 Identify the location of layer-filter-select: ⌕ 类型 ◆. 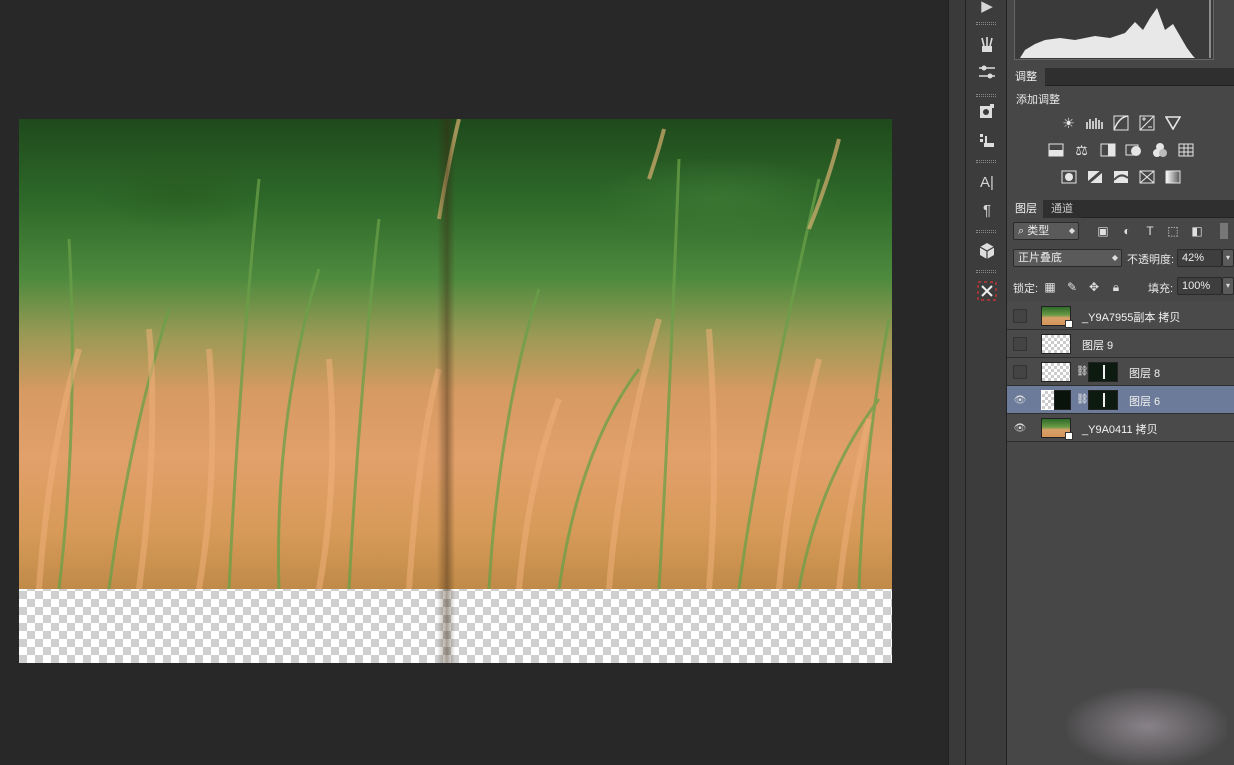
(1046, 231).